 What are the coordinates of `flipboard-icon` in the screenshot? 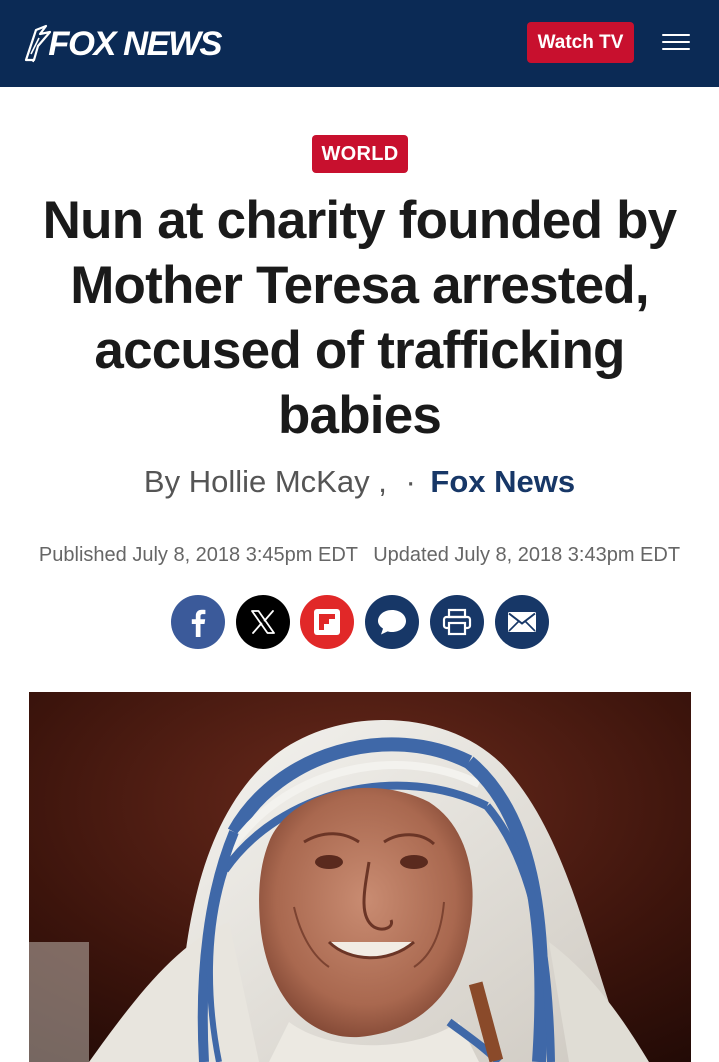 It's located at (327, 622).